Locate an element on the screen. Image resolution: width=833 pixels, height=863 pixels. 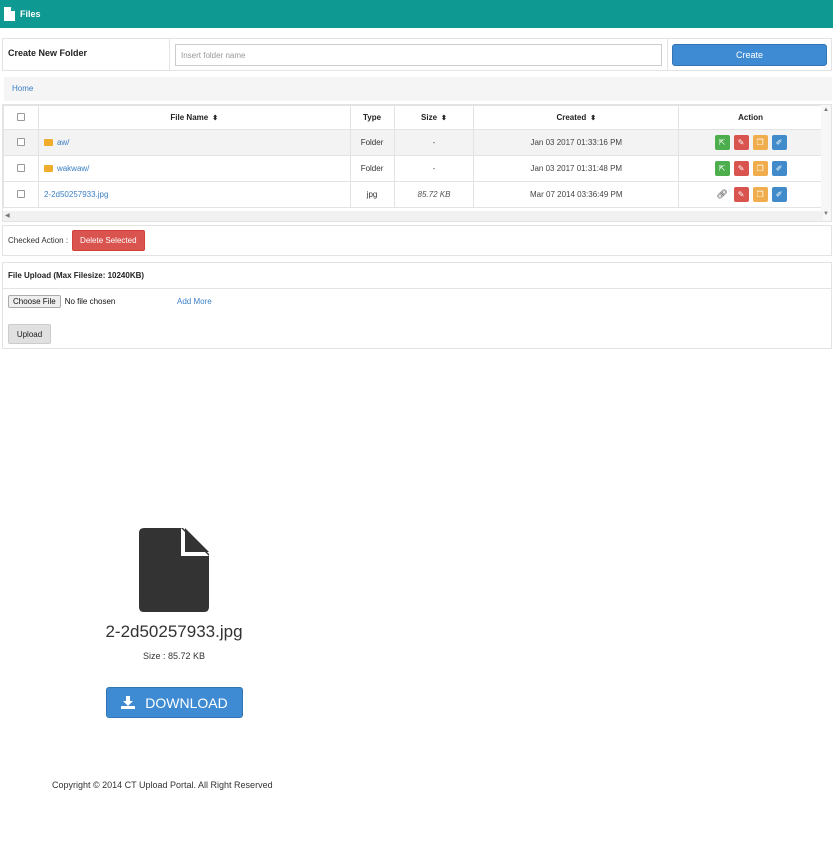
col-action: Action is located at coordinates (750, 117).